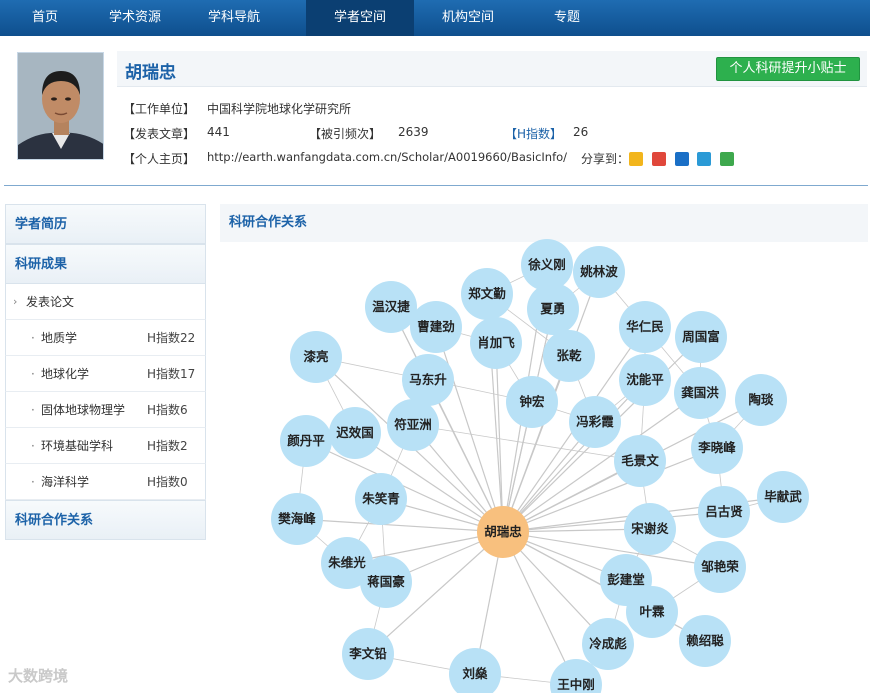 The height and width of the screenshot is (693, 870). I want to click on graph-node-label: 龚国洪, so click(700, 392).